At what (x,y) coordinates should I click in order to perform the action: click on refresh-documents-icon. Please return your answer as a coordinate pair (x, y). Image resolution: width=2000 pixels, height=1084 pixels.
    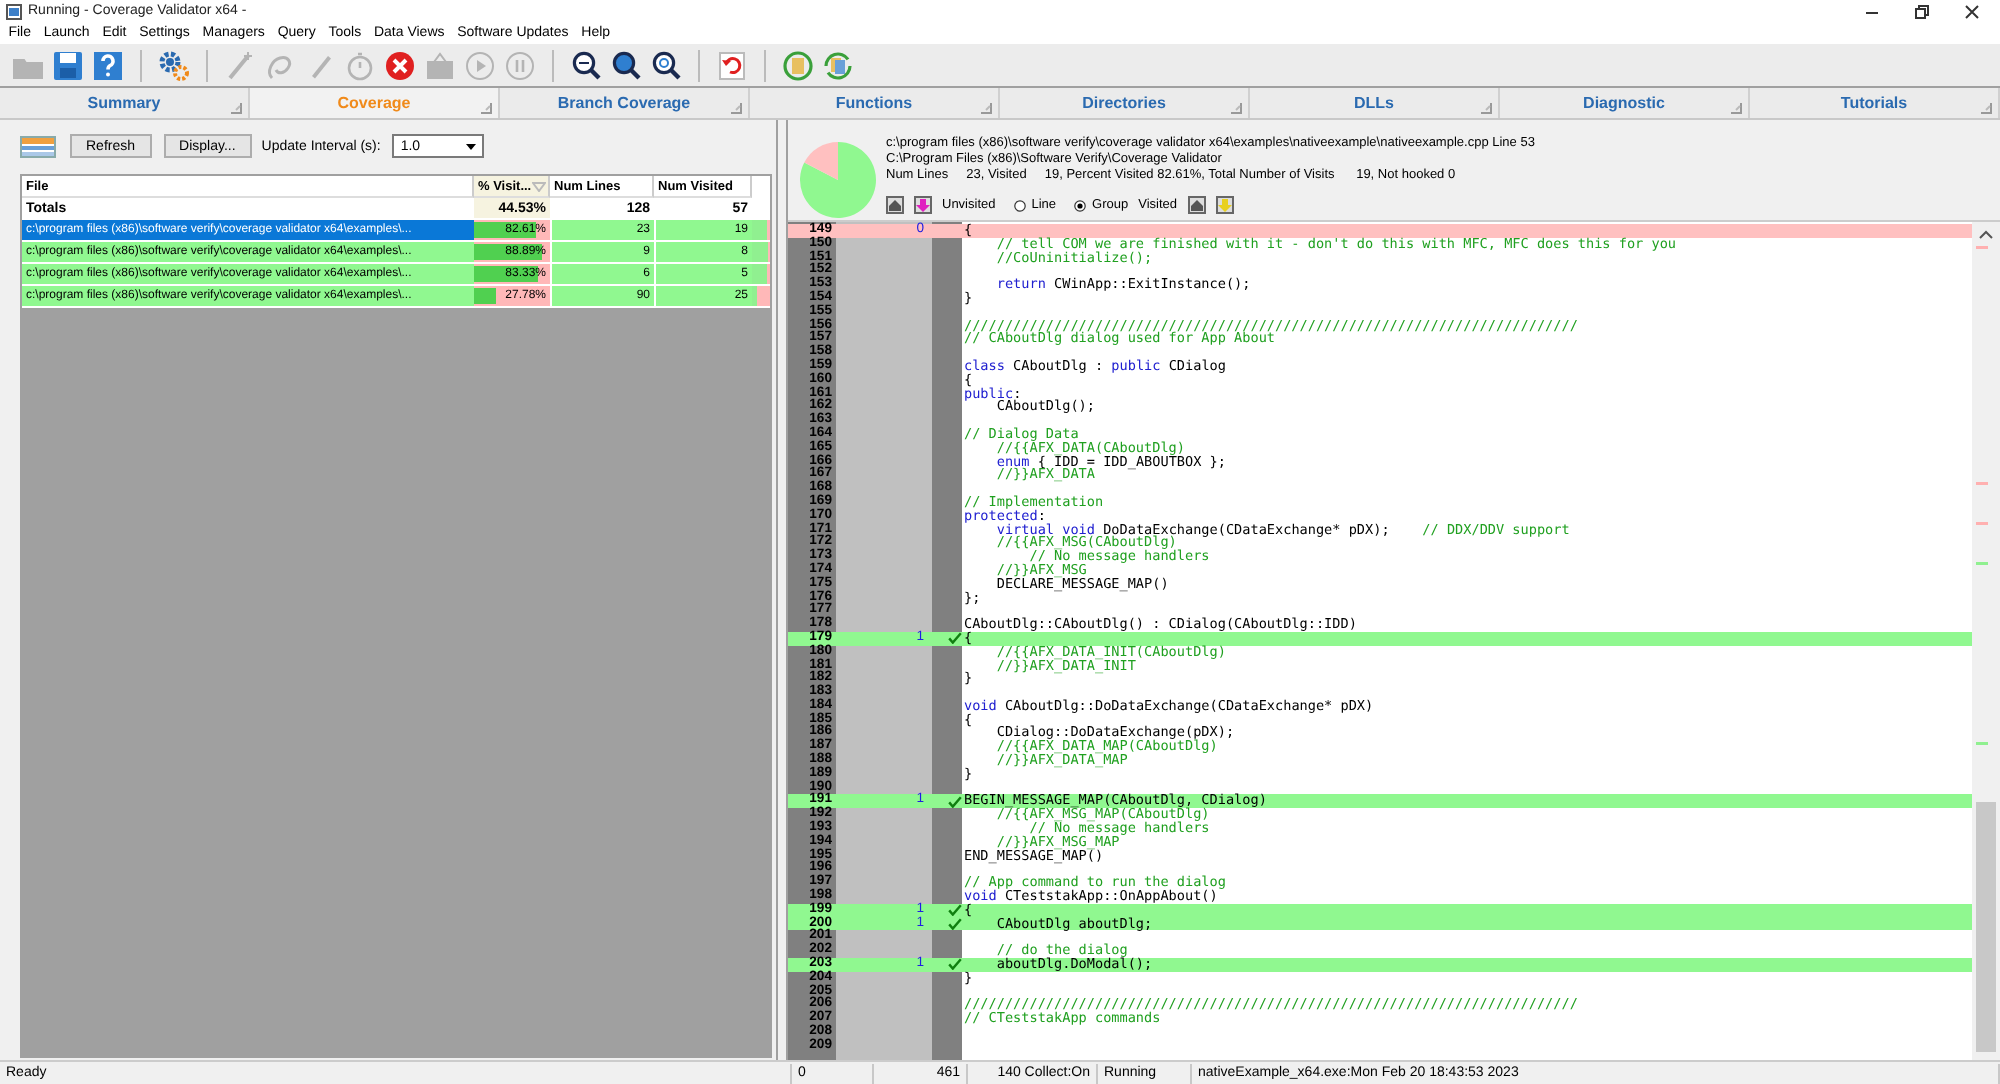
    Looking at the image, I should click on (838, 65).